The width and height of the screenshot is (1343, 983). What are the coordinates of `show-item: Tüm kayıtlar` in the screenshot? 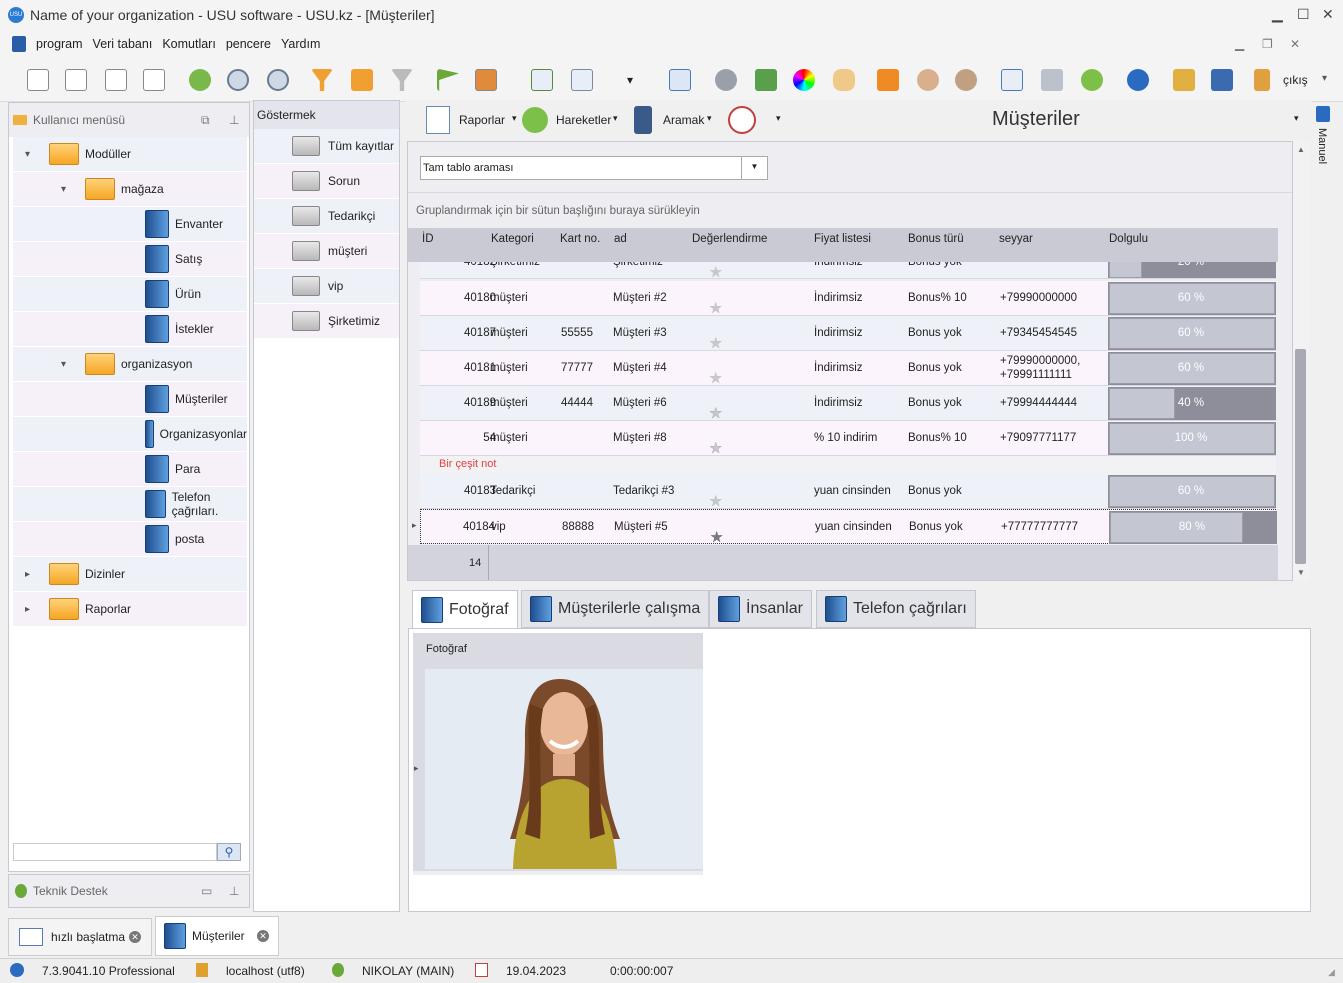 It's located at (326, 146).